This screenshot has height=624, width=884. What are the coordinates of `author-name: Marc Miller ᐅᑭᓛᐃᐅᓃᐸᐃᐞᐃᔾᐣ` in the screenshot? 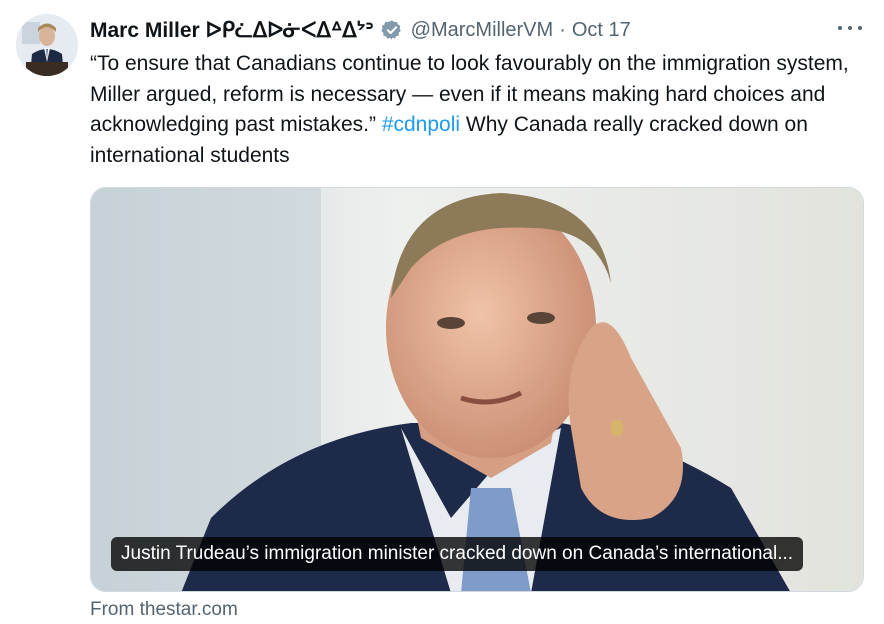 It's located at (232, 30).